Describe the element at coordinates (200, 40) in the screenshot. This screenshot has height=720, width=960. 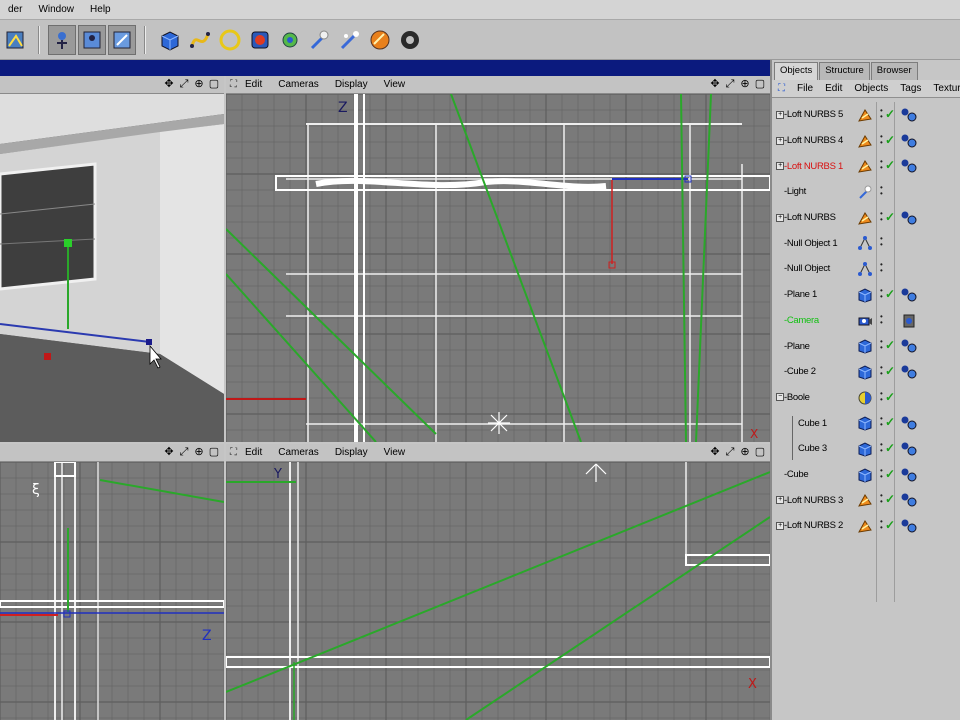
I see `spline-icon` at that location.